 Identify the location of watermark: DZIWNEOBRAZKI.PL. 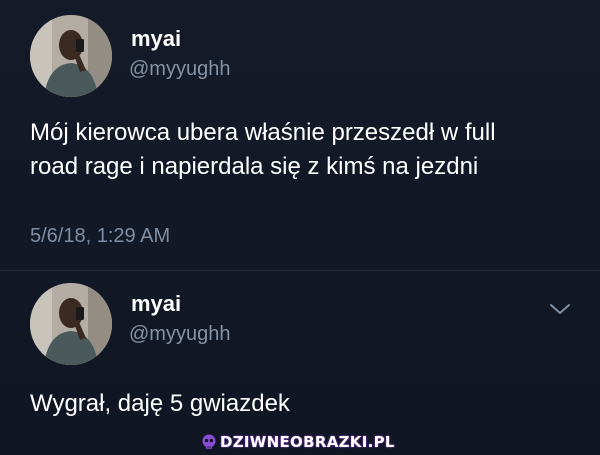
(298, 442).